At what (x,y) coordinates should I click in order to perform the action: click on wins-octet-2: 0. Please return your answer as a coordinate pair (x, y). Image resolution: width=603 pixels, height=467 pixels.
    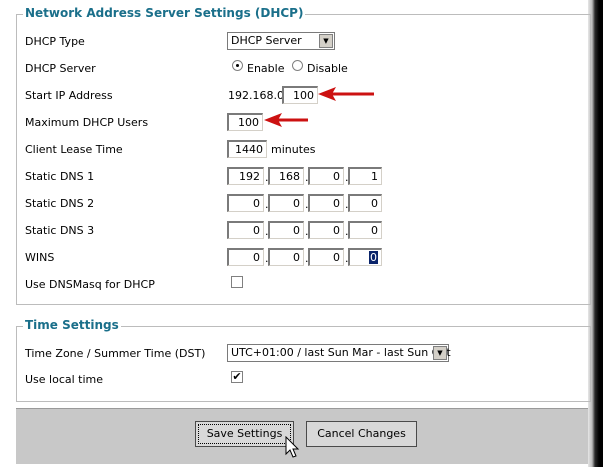
    Looking at the image, I should click on (286, 257).